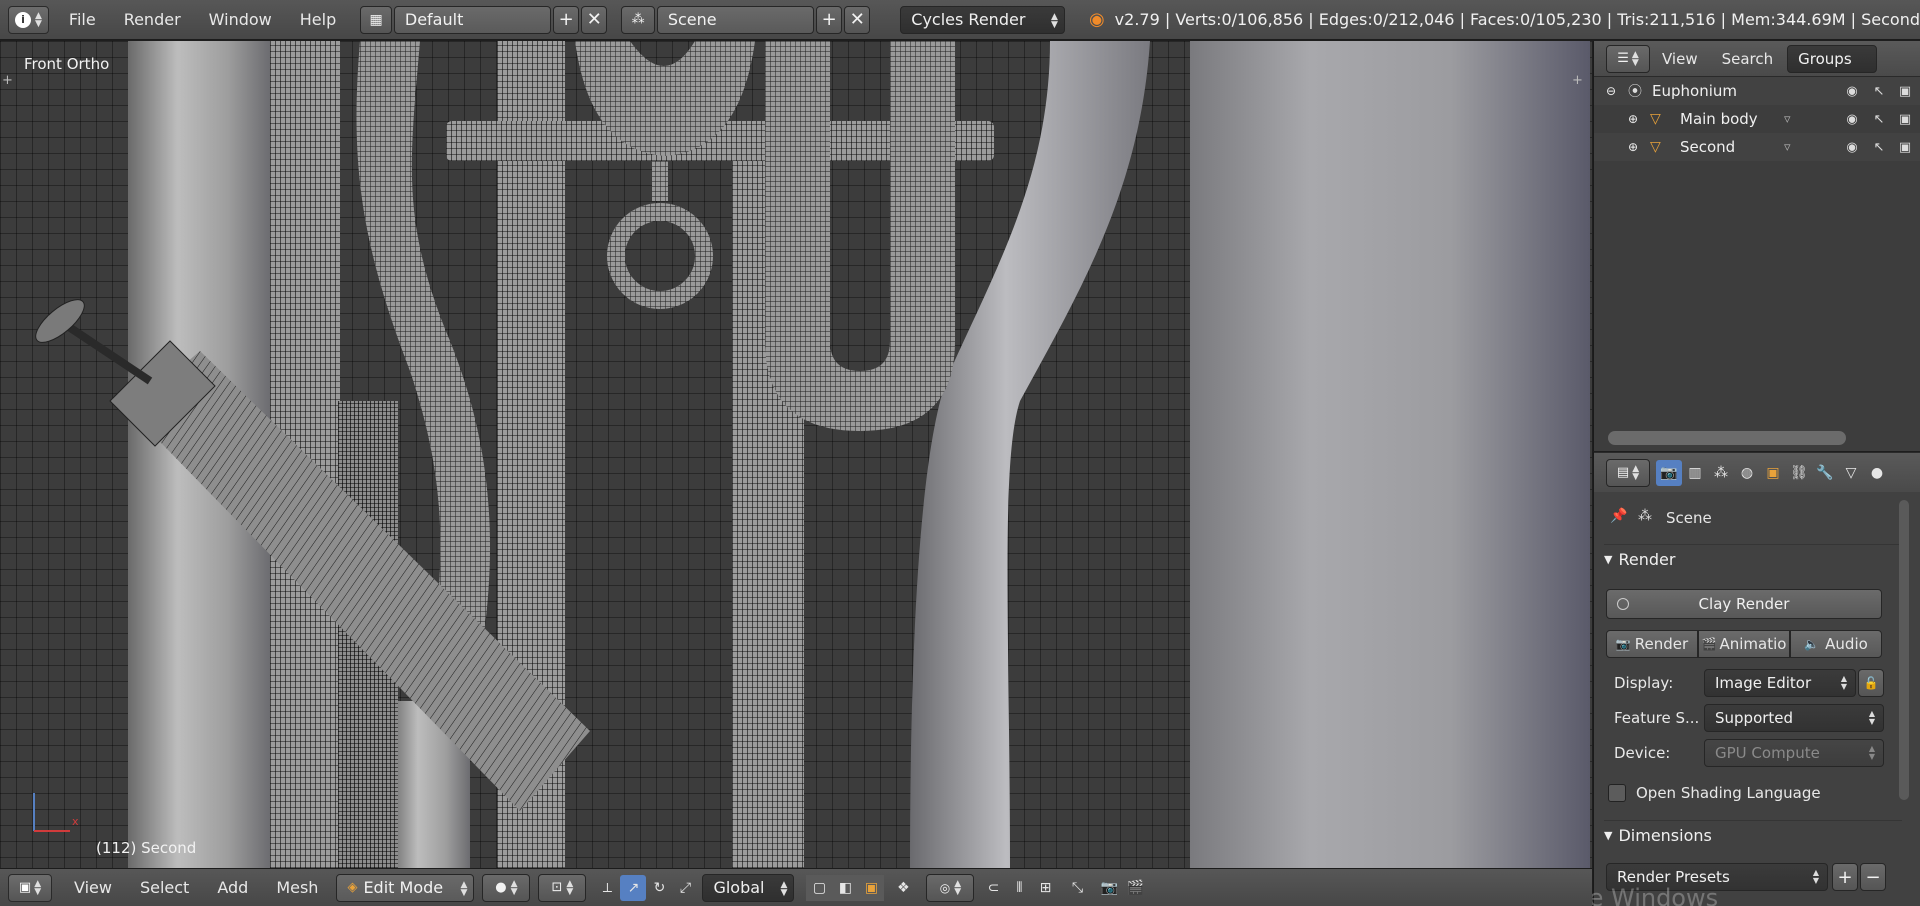 This screenshot has width=1920, height=906. Describe the element at coordinates (164, 887) in the screenshot. I see `select-menu: Select` at that location.